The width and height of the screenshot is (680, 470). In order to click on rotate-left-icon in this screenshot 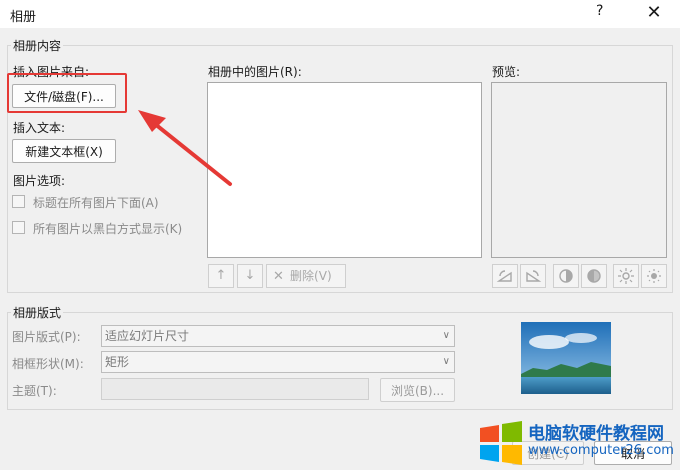, I will do `click(505, 276)`.